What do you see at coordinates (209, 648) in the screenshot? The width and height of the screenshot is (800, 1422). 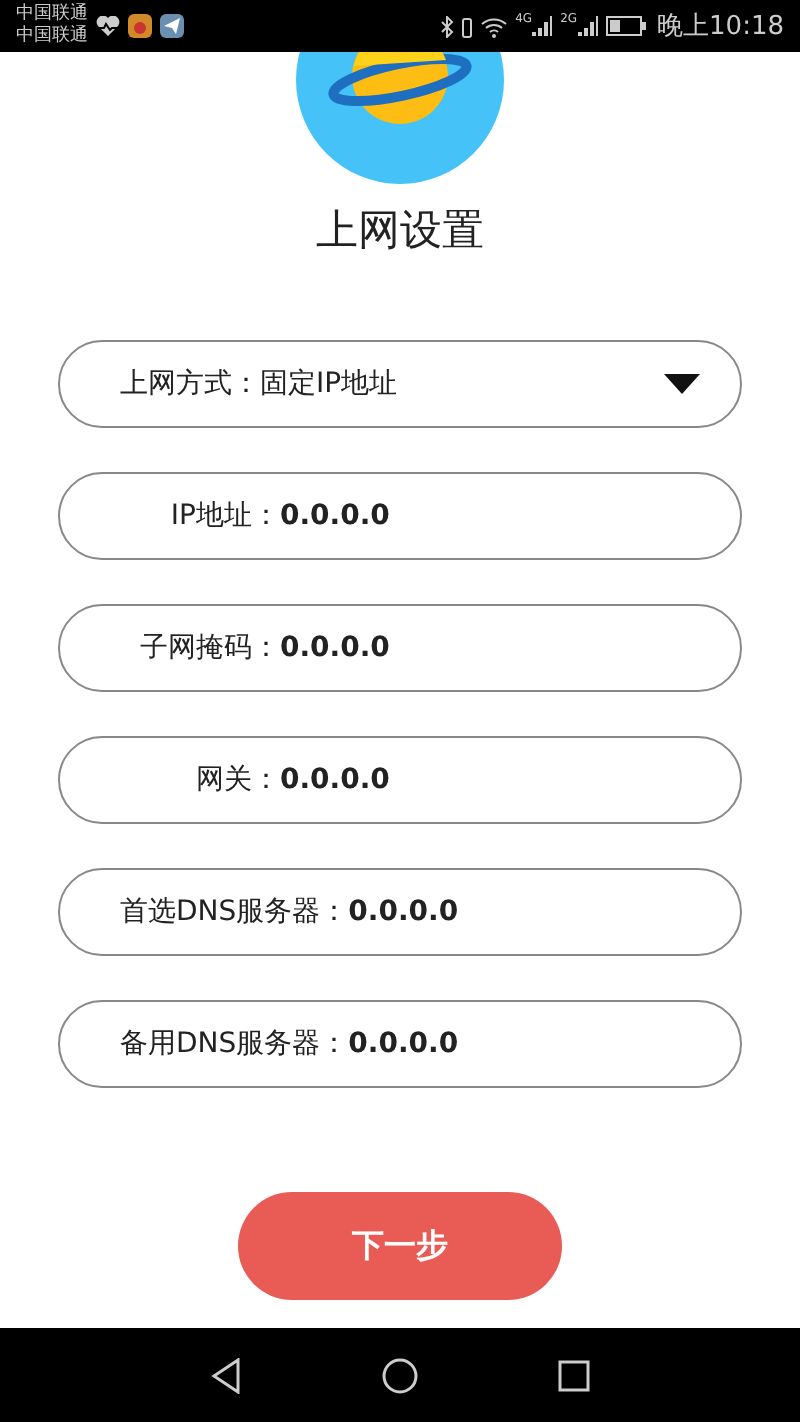 I see `field-label: 子网掩码：` at bounding box center [209, 648].